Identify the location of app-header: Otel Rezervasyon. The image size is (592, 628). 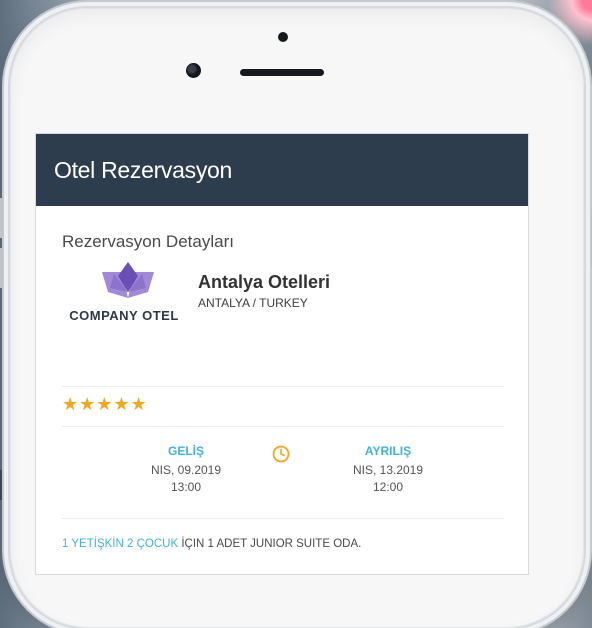
(282, 170).